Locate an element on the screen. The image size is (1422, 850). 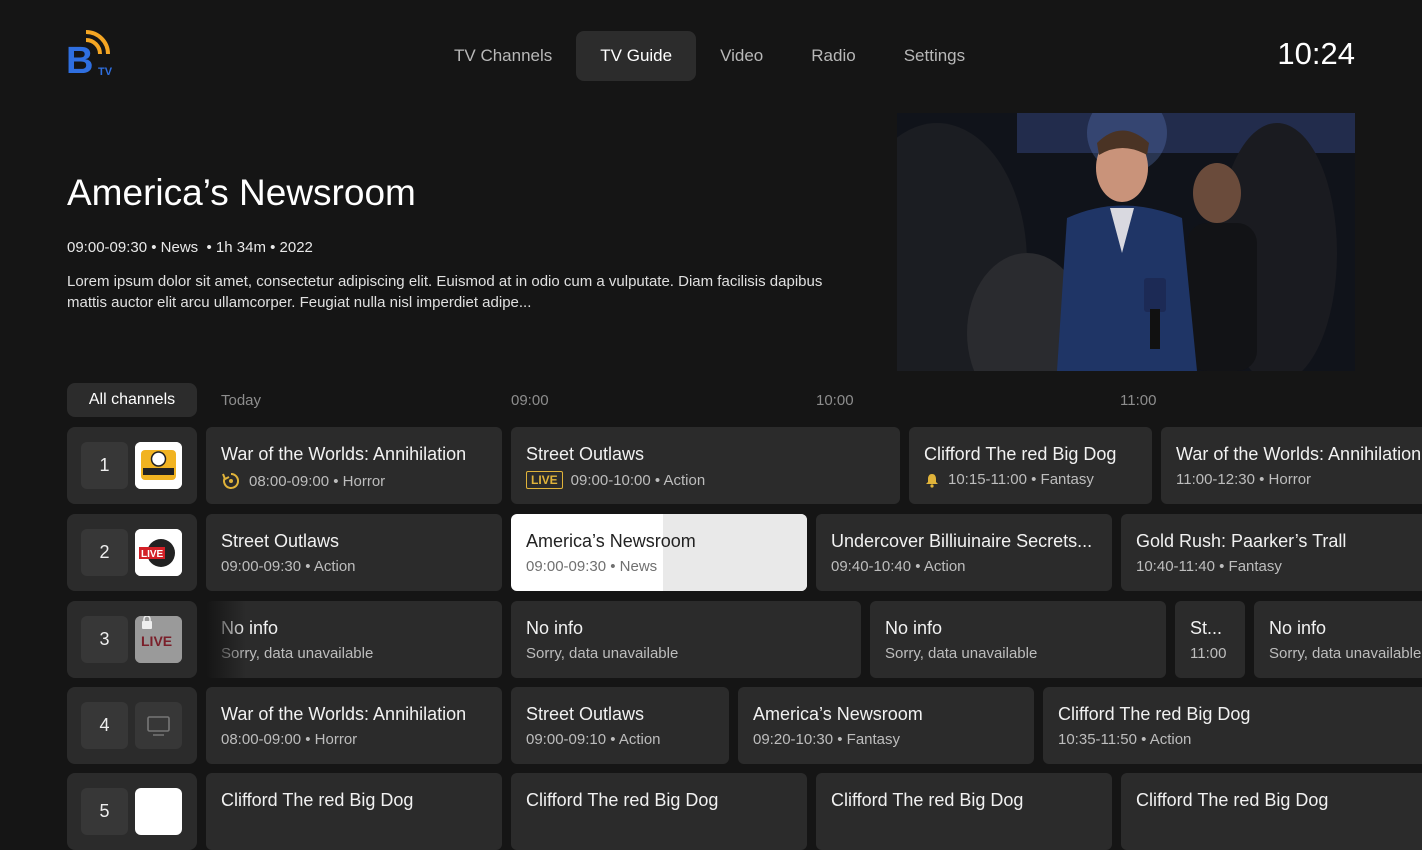
program-meta: 09:00-09:30 • News • 1h 34m • 2022 is located at coordinates (190, 247).